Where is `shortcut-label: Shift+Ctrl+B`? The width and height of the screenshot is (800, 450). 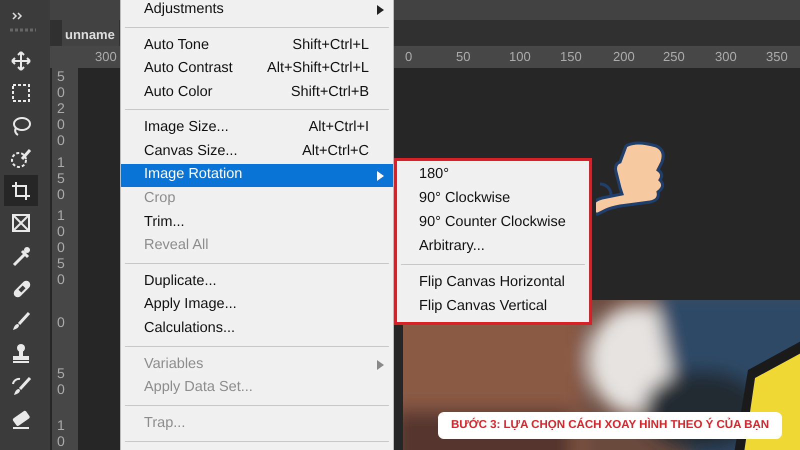
shortcut-label: Shift+Ctrl+B is located at coordinates (329, 92).